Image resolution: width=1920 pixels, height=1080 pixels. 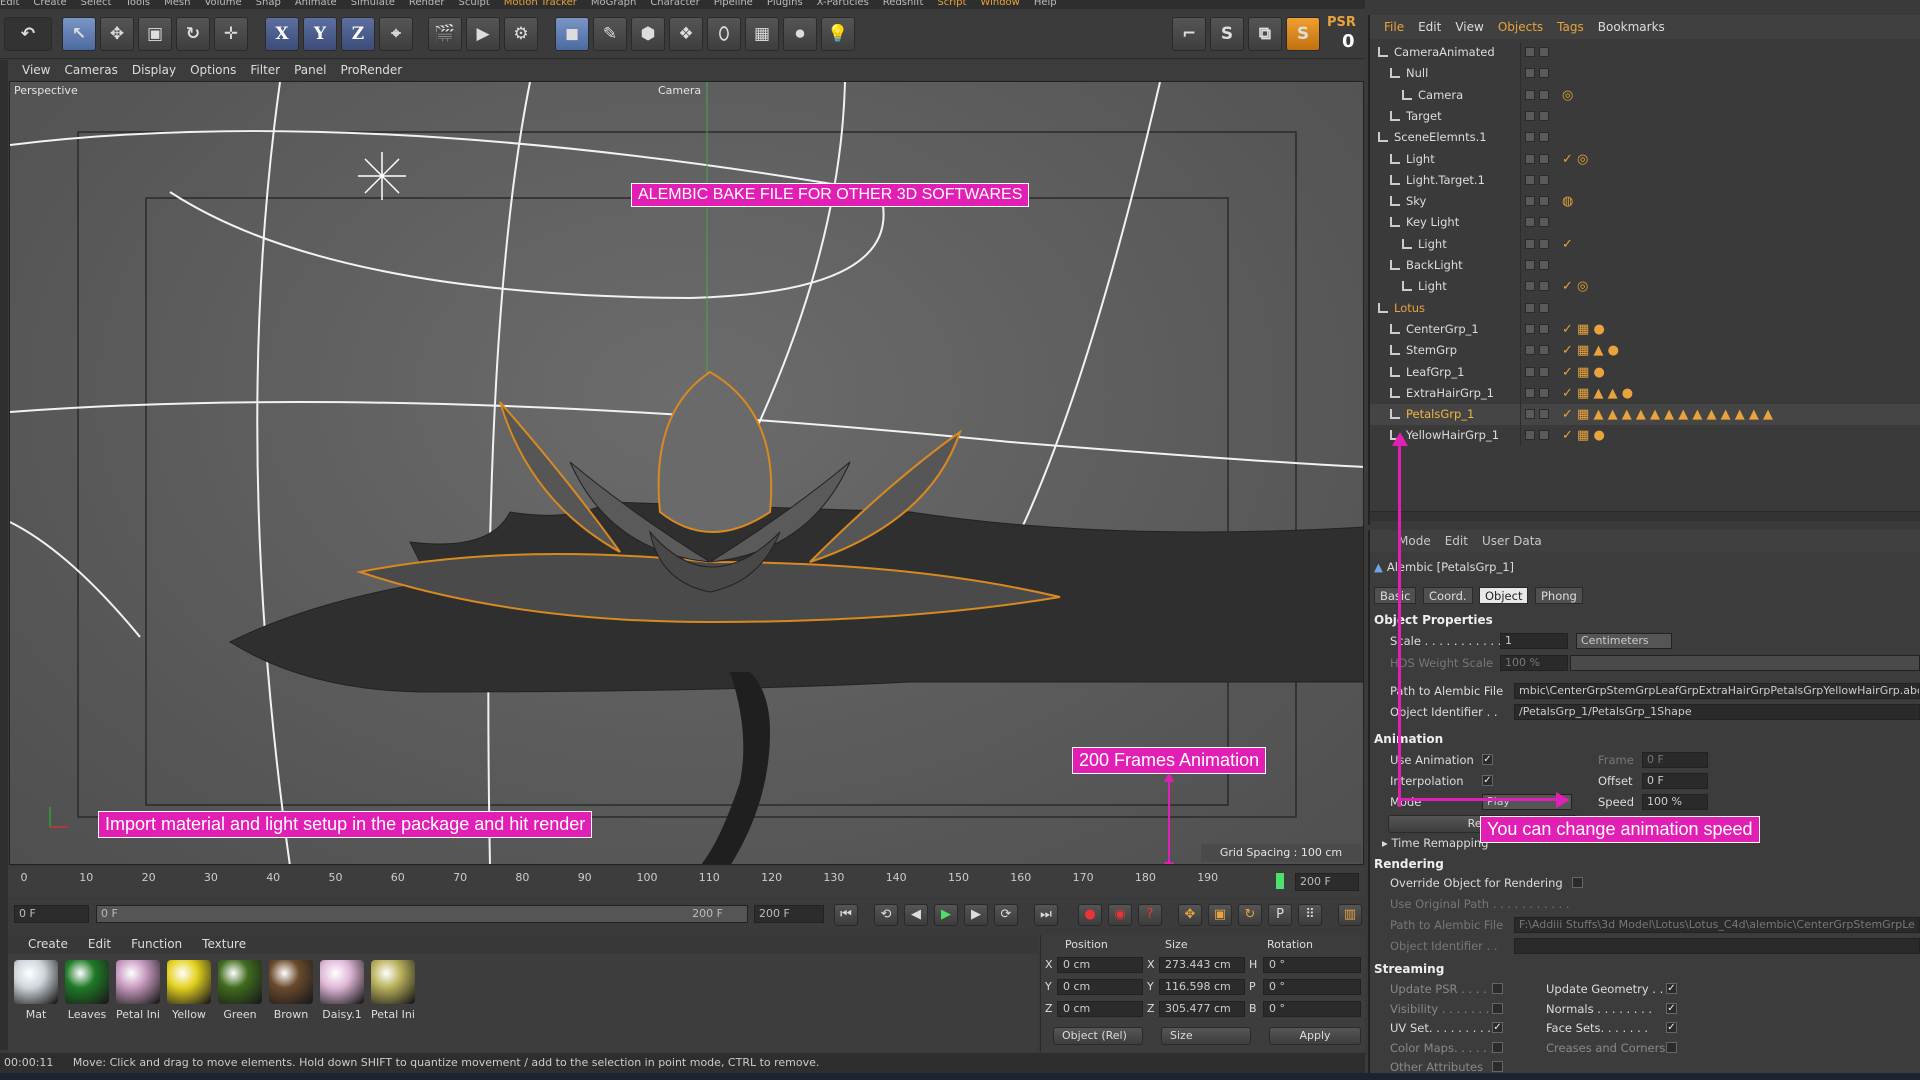 What do you see at coordinates (789, 914) in the screenshot?
I see `max-frame-field: 200 F` at bounding box center [789, 914].